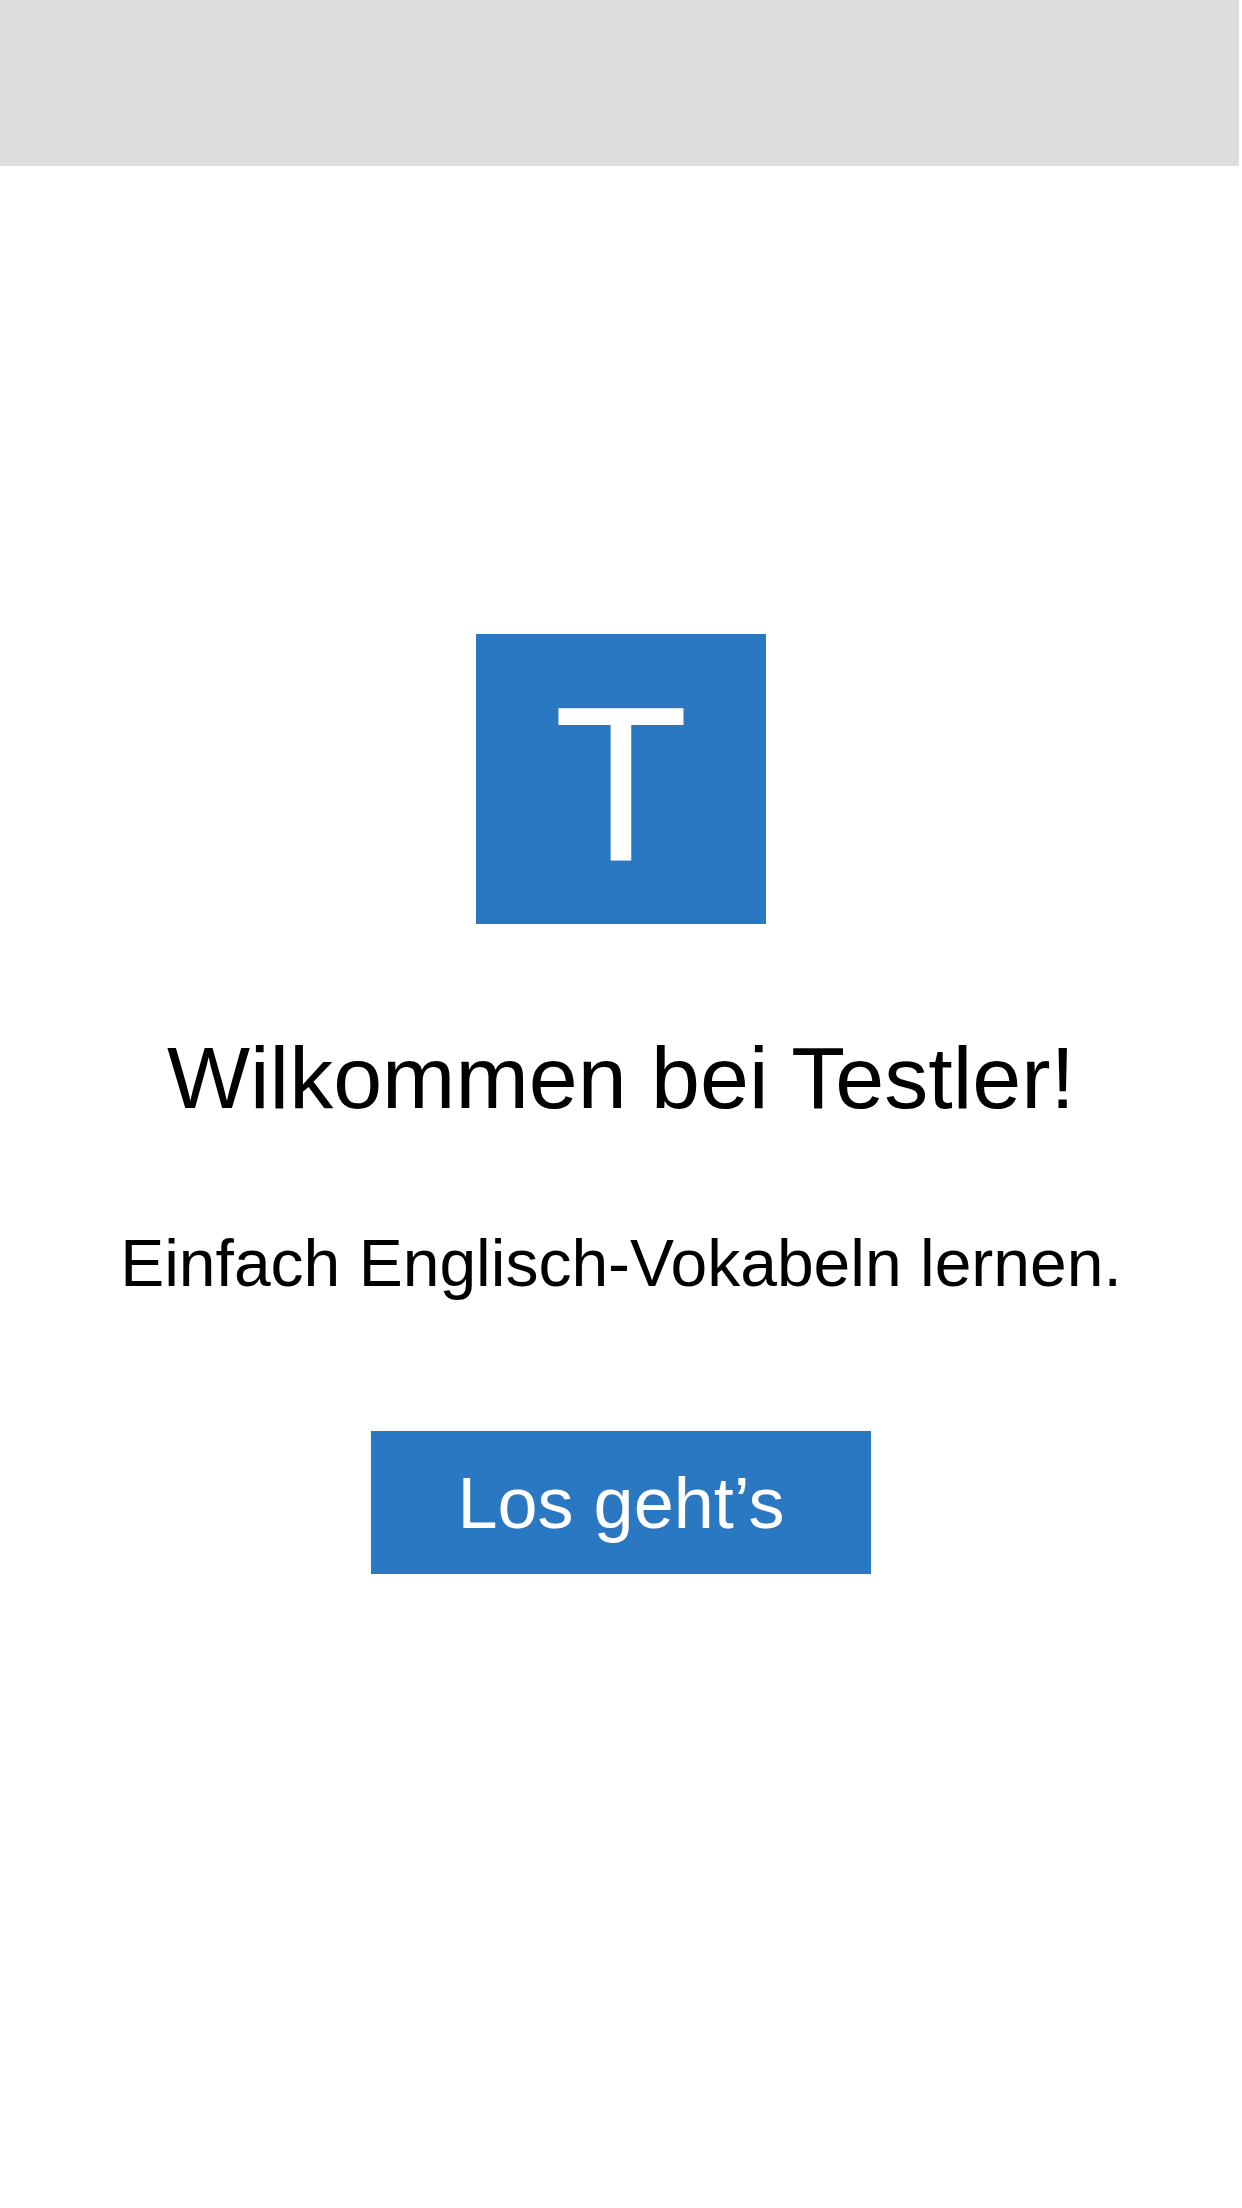 This screenshot has width=1242, height=2208. I want to click on start-button: Los geht’s, so click(621, 1502).